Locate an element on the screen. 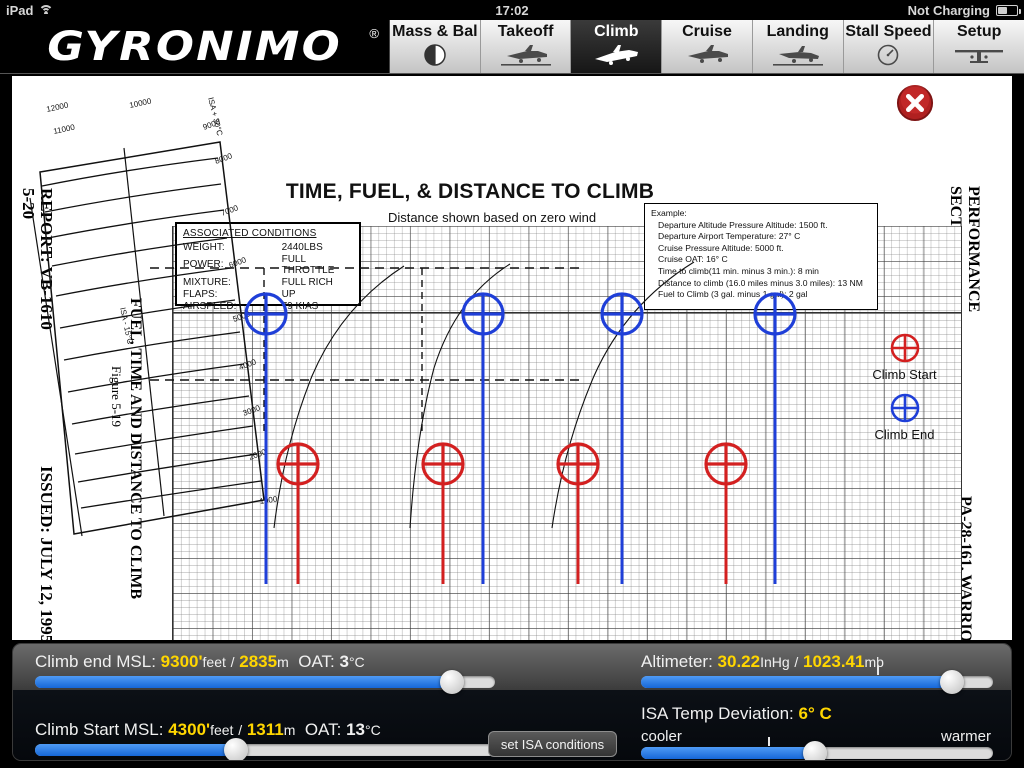 Image resolution: width=1024 pixels, height=768 pixels. tab-mass-bal: Mass & Bal is located at coordinates (435, 46).